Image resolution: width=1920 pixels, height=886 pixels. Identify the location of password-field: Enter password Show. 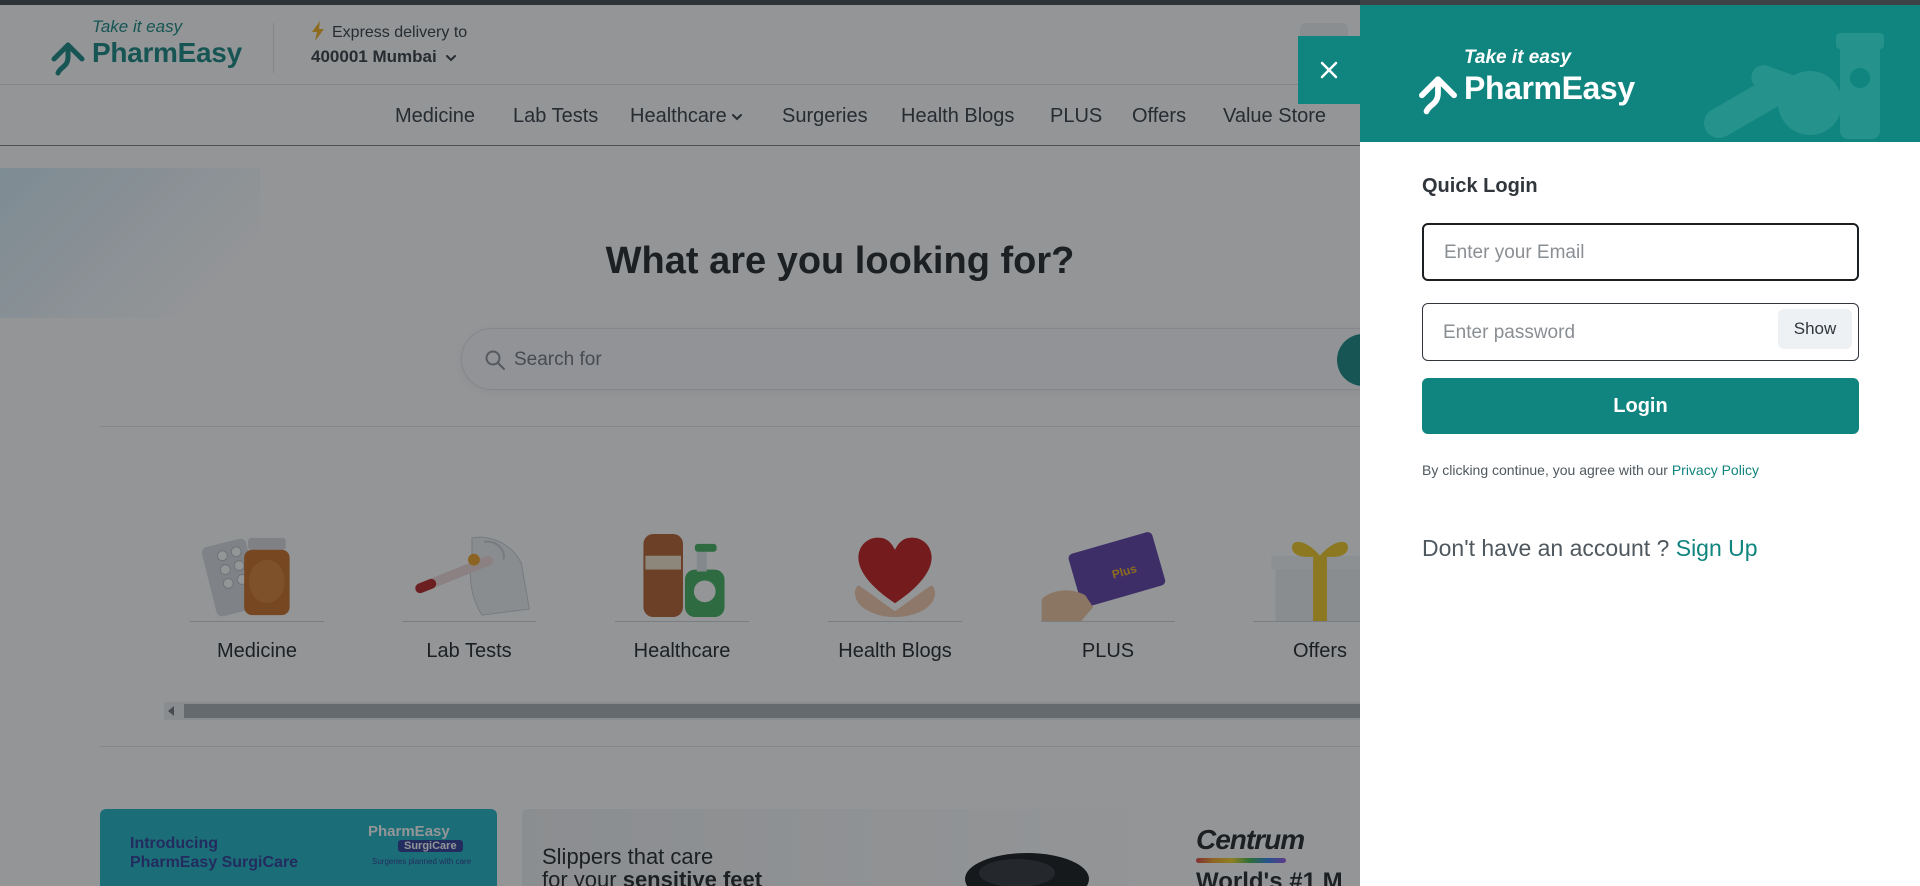
(1640, 332).